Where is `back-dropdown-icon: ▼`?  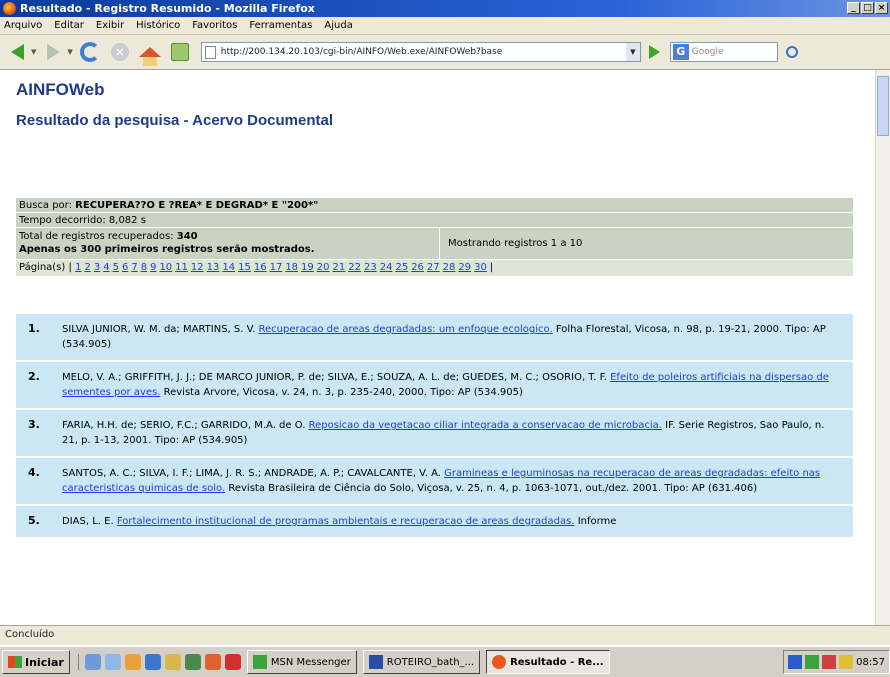
back-dropdown-icon: ▼ is located at coordinates (33, 52).